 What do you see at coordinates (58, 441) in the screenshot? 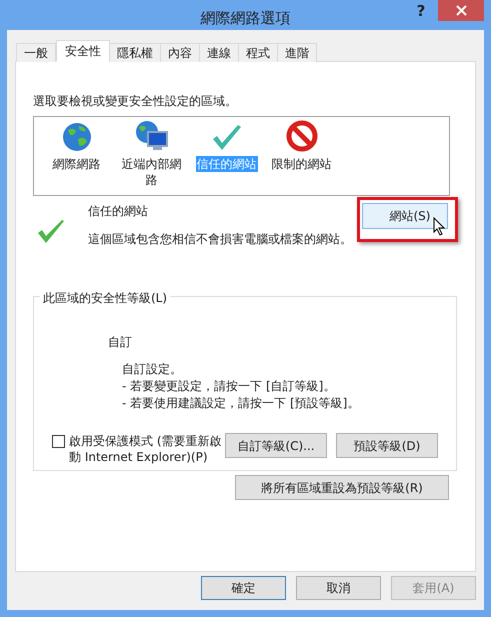
I see `checkbox` at bounding box center [58, 441].